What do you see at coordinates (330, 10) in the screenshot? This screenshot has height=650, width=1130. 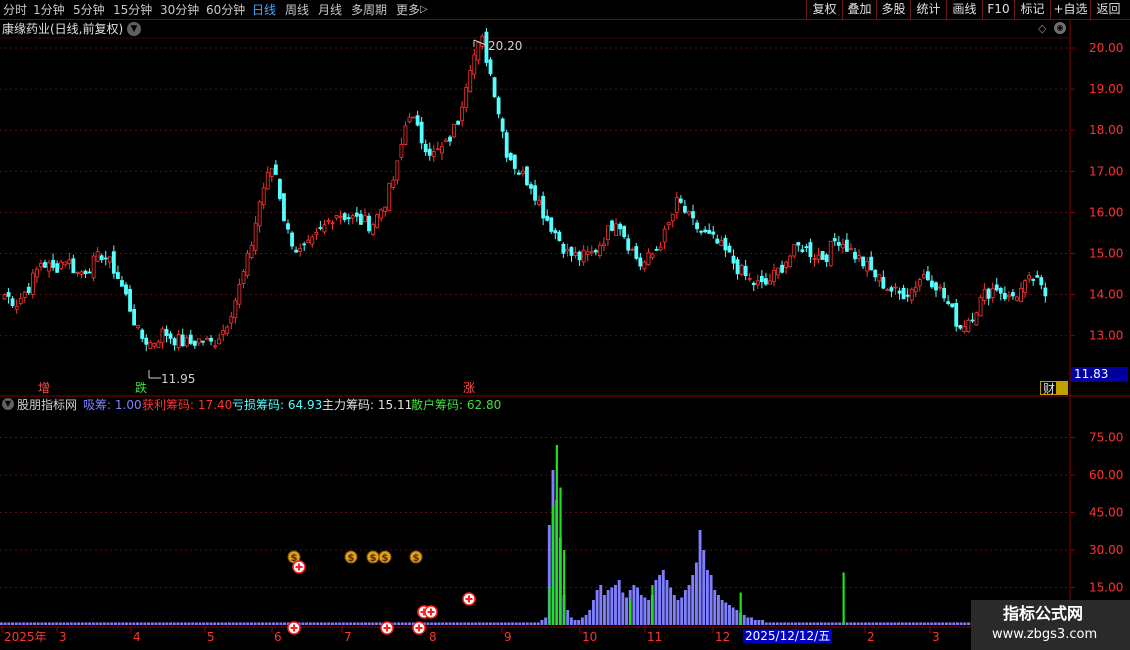 I see `period-tab-monthly: 月线` at bounding box center [330, 10].